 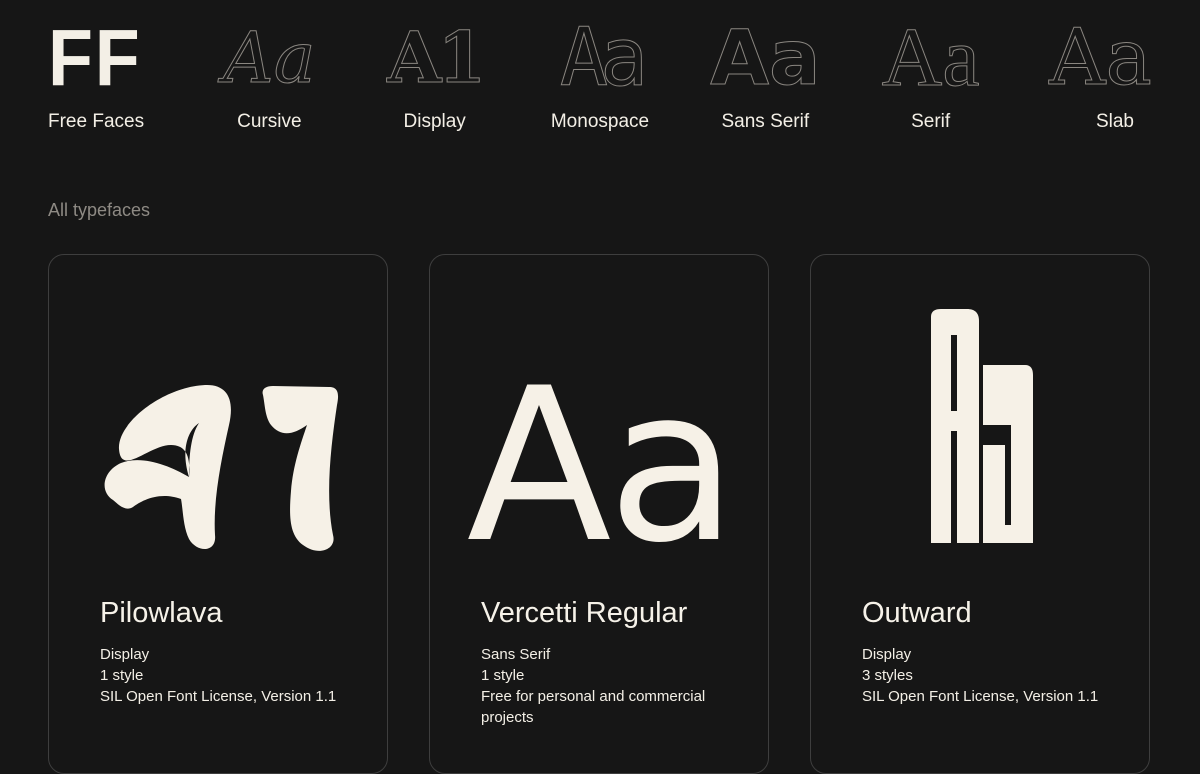 What do you see at coordinates (269, 121) in the screenshot?
I see `category-label: Cursive` at bounding box center [269, 121].